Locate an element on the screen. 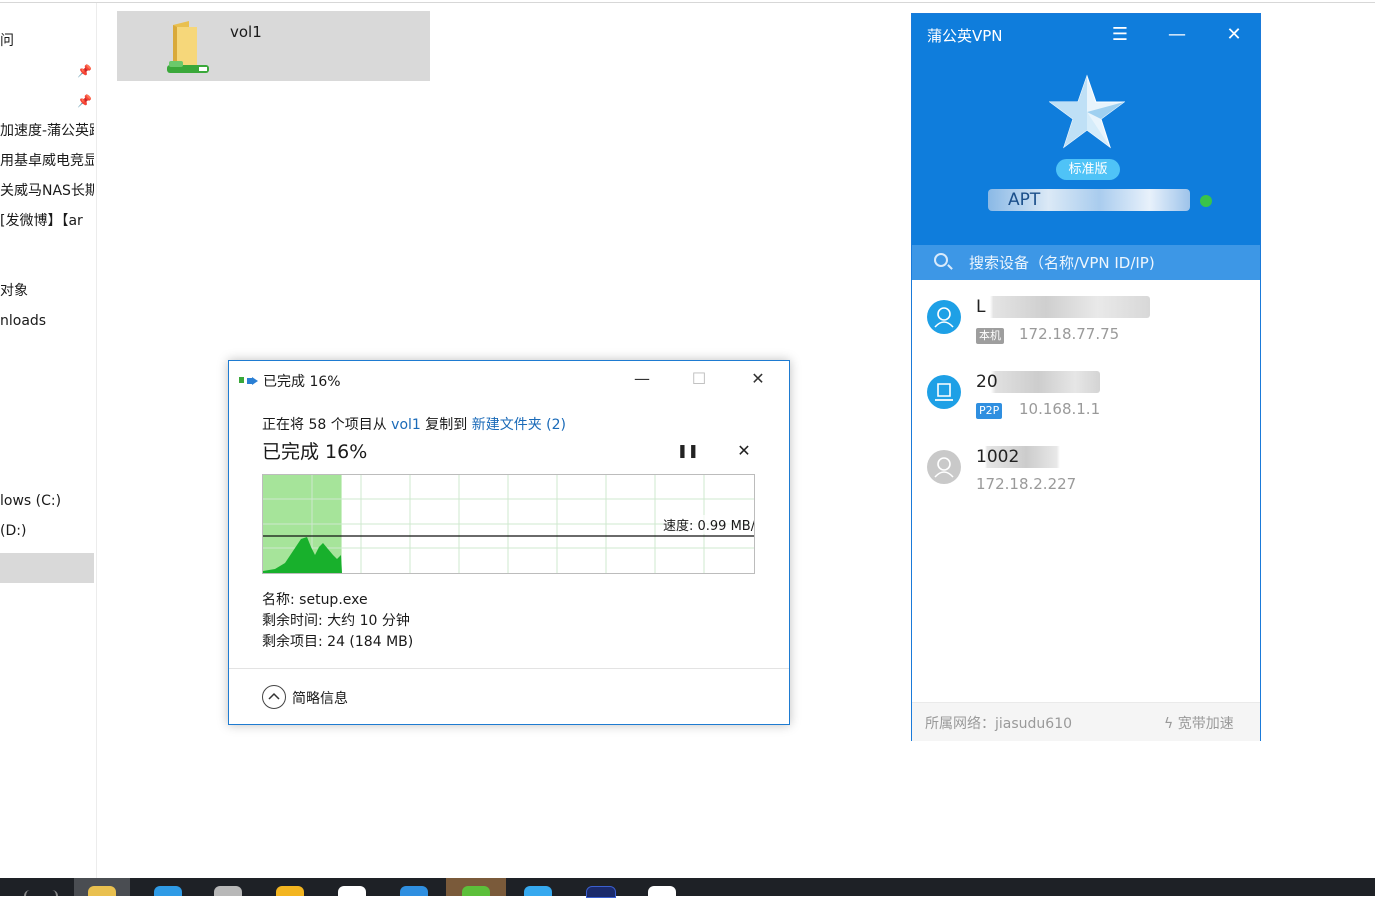 This screenshot has height=898, width=1375. browser-icon is located at coordinates (168, 891).